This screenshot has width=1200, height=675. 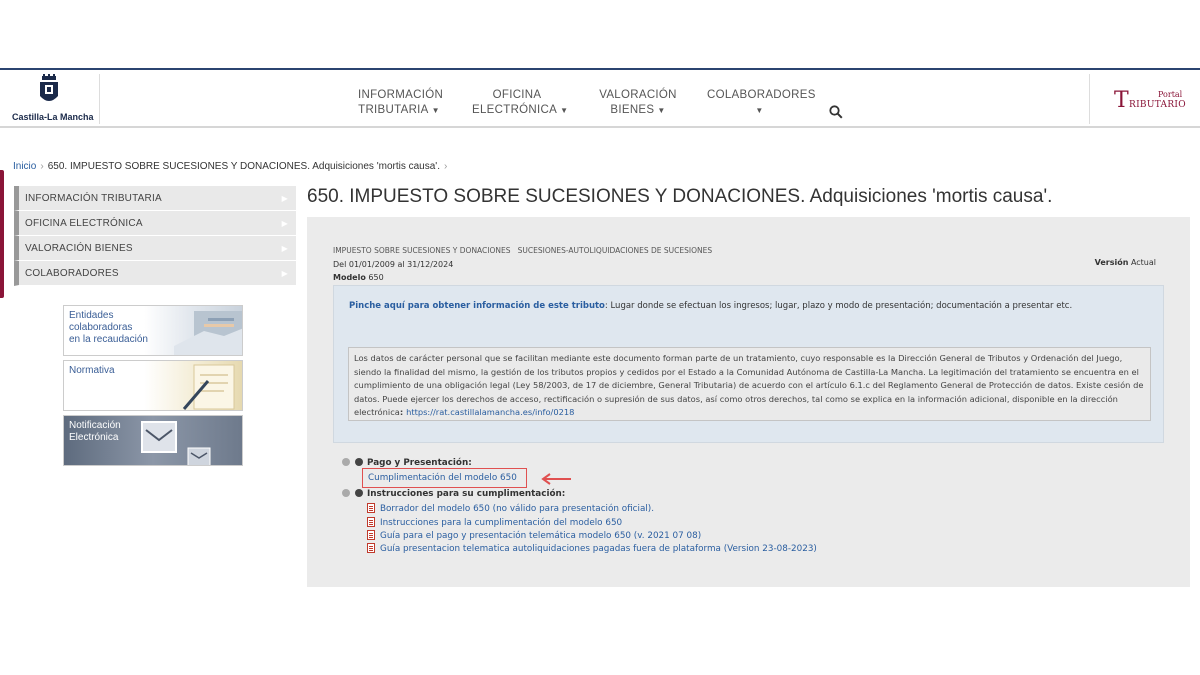 I want to click on castilla-la-mancha-logo: Castilla-La Mancha, so click(x=55, y=99).